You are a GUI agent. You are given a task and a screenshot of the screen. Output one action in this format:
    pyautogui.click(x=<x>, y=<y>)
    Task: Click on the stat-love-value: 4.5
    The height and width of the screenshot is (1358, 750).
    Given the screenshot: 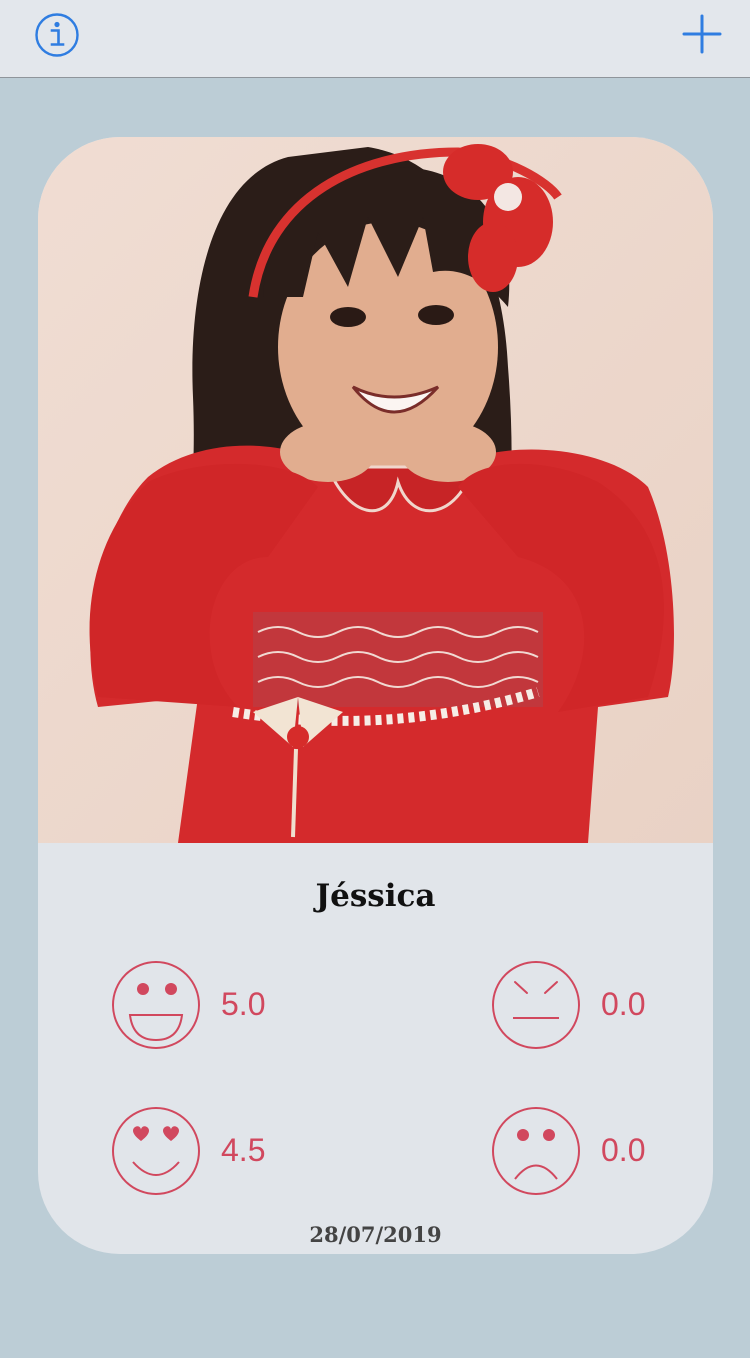 What is the action you would take?
    pyautogui.click(x=243, y=1150)
    